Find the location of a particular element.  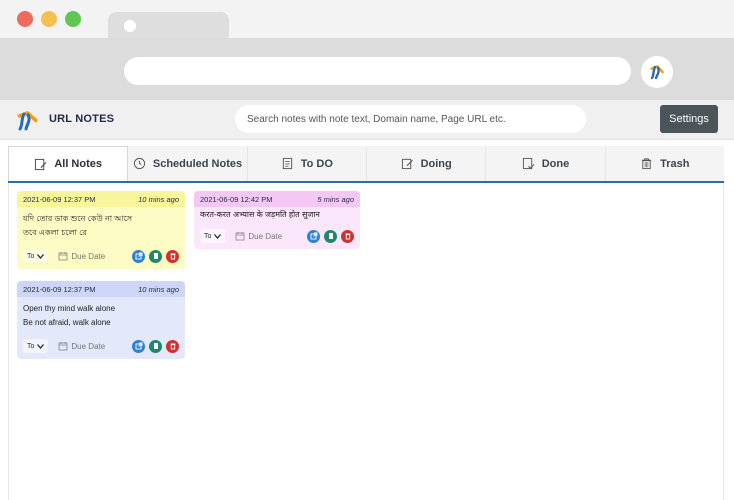

note-line: তবে একলা চলো রে is located at coordinates (55, 232).